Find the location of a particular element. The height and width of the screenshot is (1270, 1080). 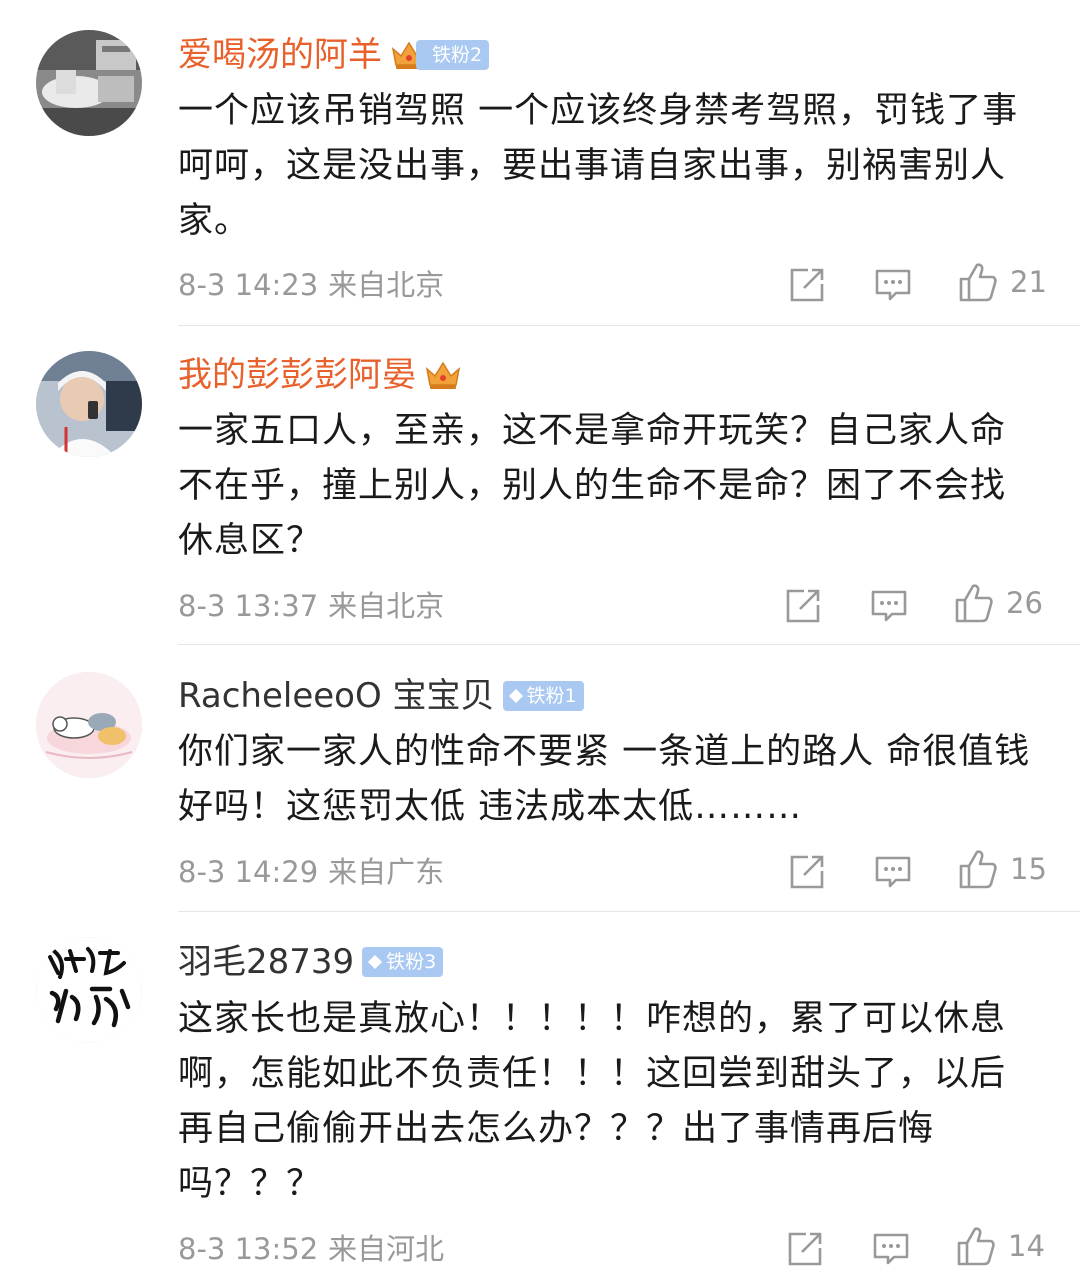

like-button: 14 is located at coordinates (1000, 1246).